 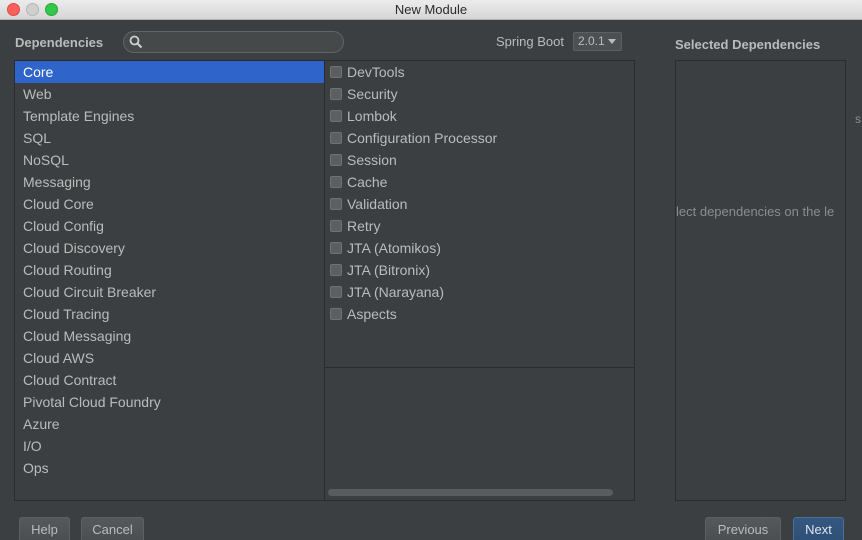 I want to click on category-item: Cloud Config, so click(x=169, y=226).